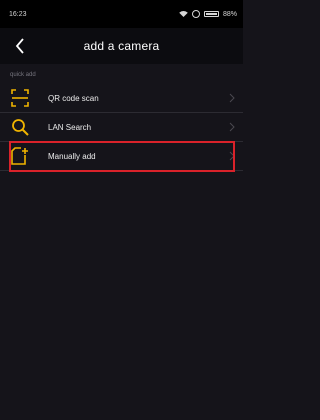 Image resolution: width=320 pixels, height=420 pixels. I want to click on status-icons: 88%, so click(208, 14).